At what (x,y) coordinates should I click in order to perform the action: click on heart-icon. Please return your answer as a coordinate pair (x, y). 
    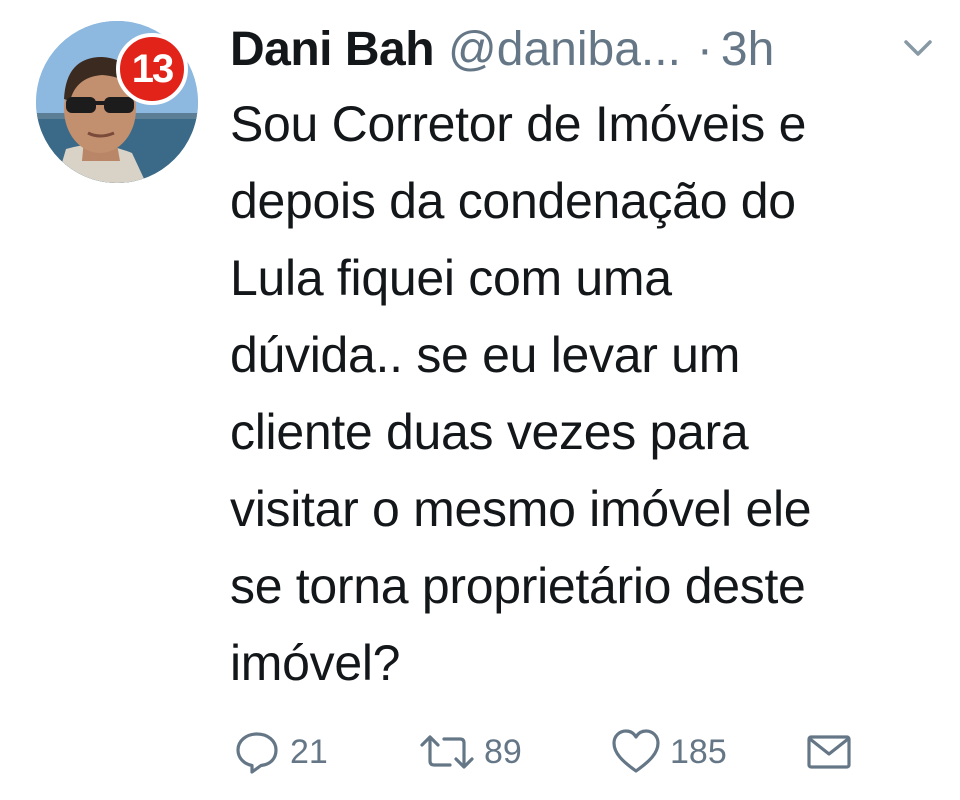
    Looking at the image, I should click on (636, 752).